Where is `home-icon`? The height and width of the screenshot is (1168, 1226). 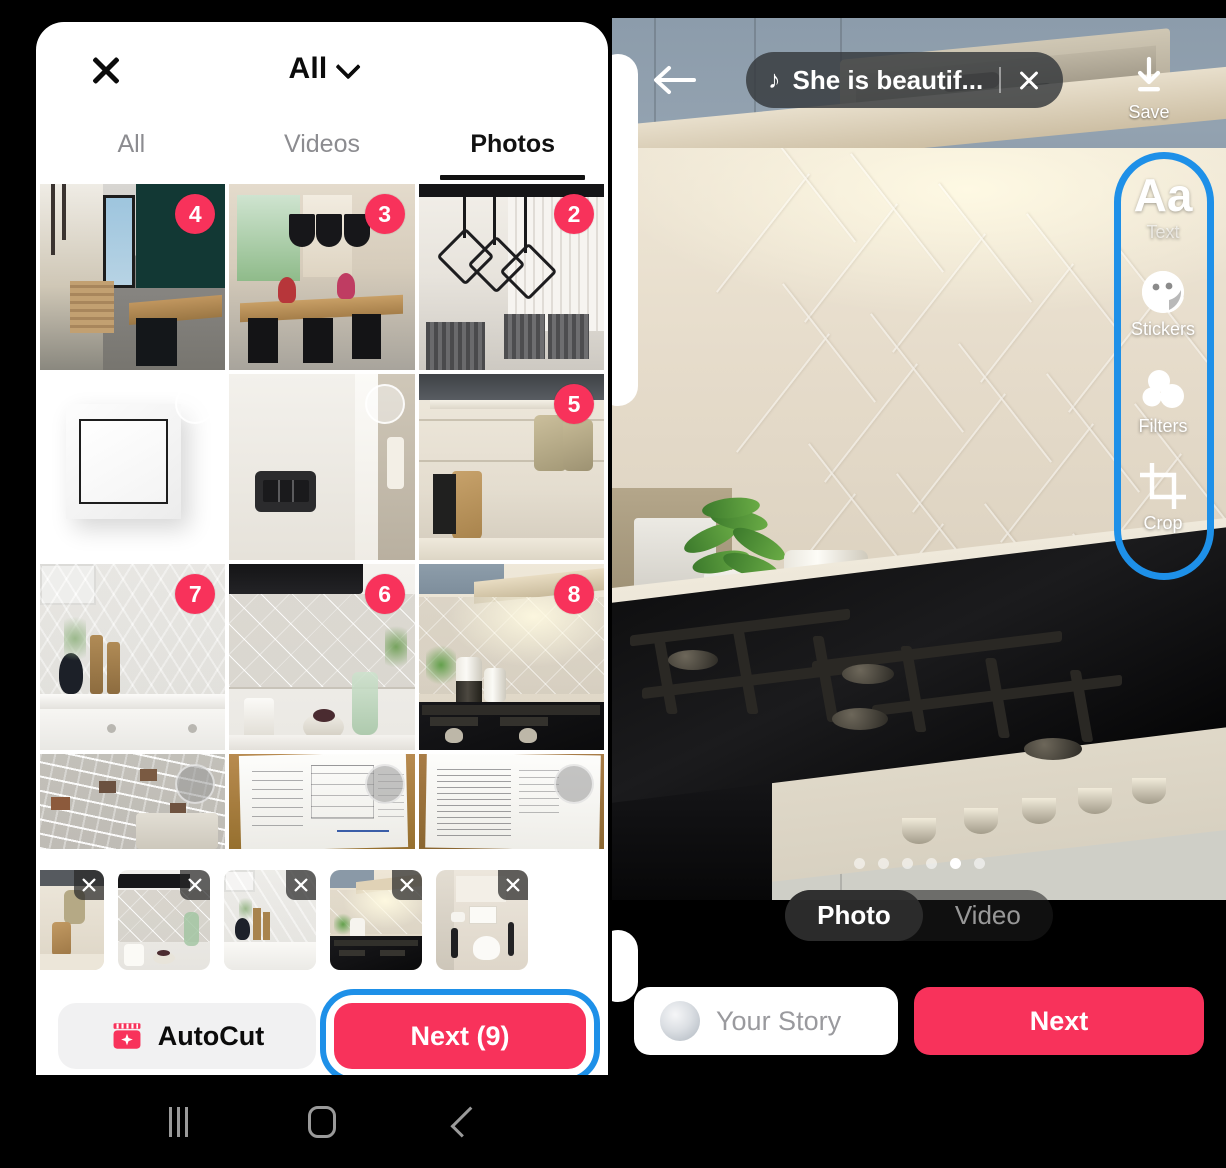 home-icon is located at coordinates (322, 1122).